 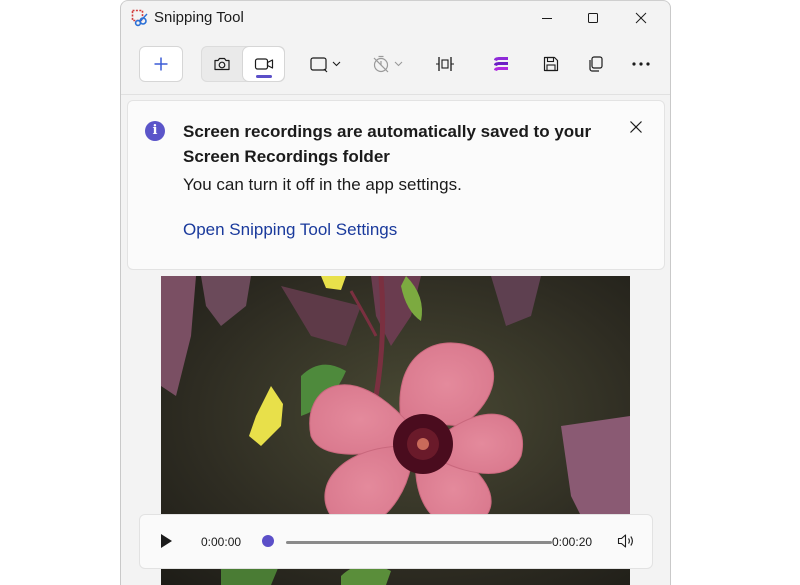 I want to click on video-camera-icon, so click(x=263, y=64).